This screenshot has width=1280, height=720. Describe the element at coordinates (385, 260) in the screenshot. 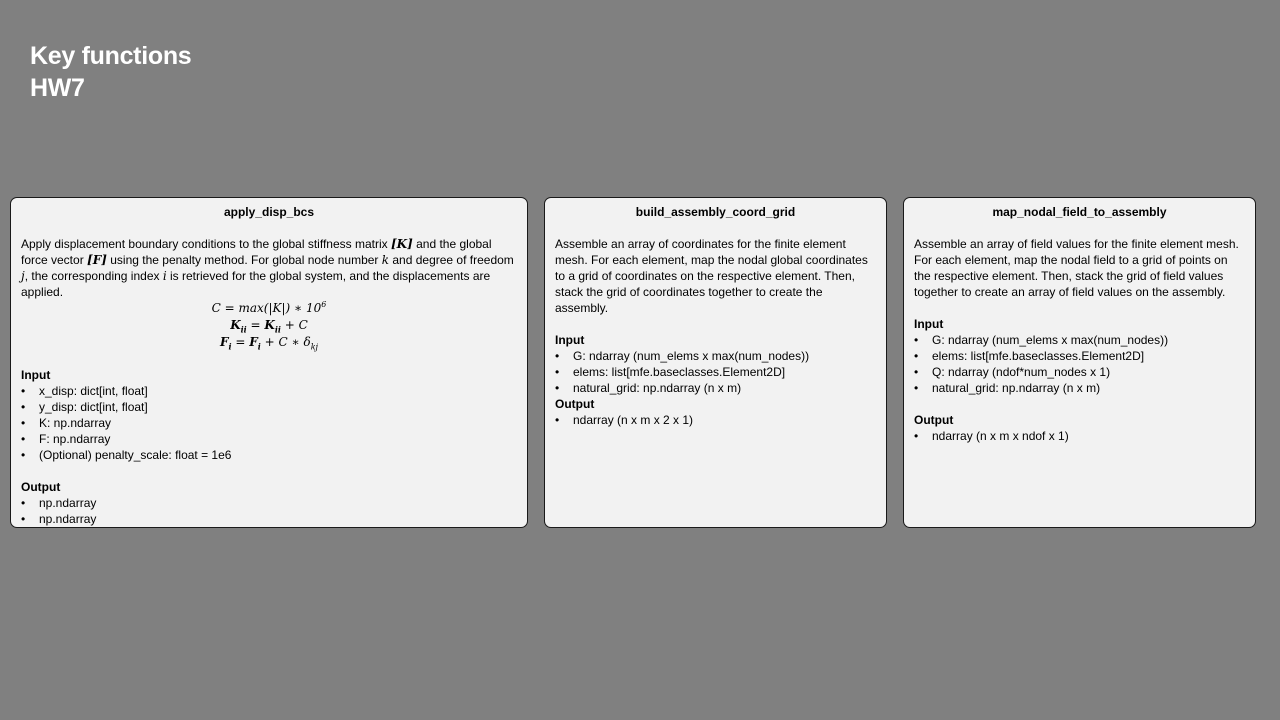

I see `desc-math-k: k` at that location.